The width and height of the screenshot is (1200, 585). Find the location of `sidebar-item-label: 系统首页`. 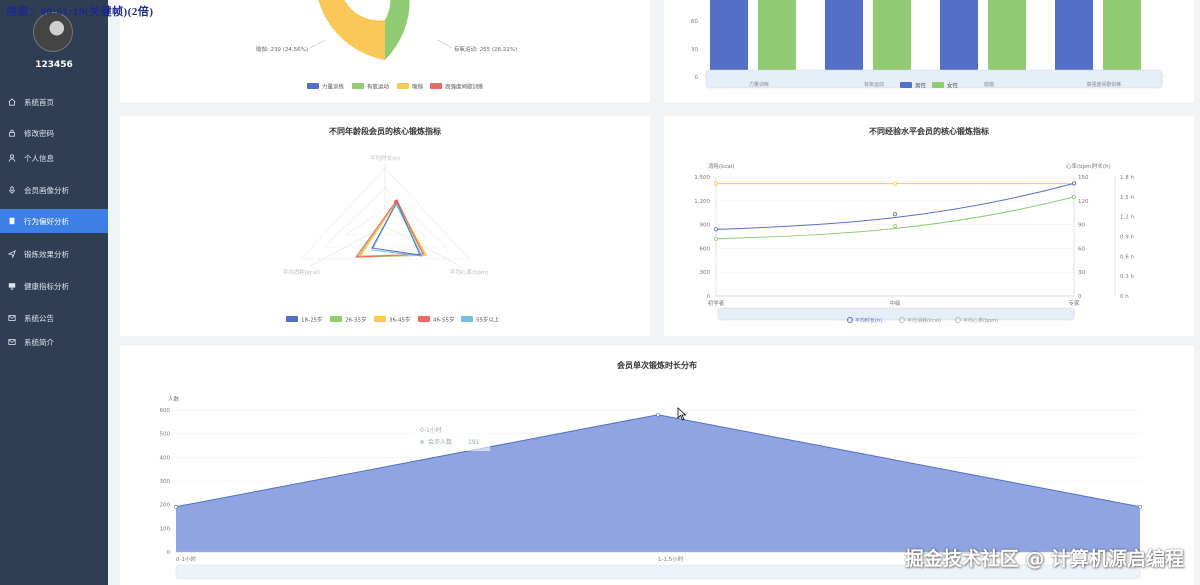

sidebar-item-label: 系统首页 is located at coordinates (39, 102).